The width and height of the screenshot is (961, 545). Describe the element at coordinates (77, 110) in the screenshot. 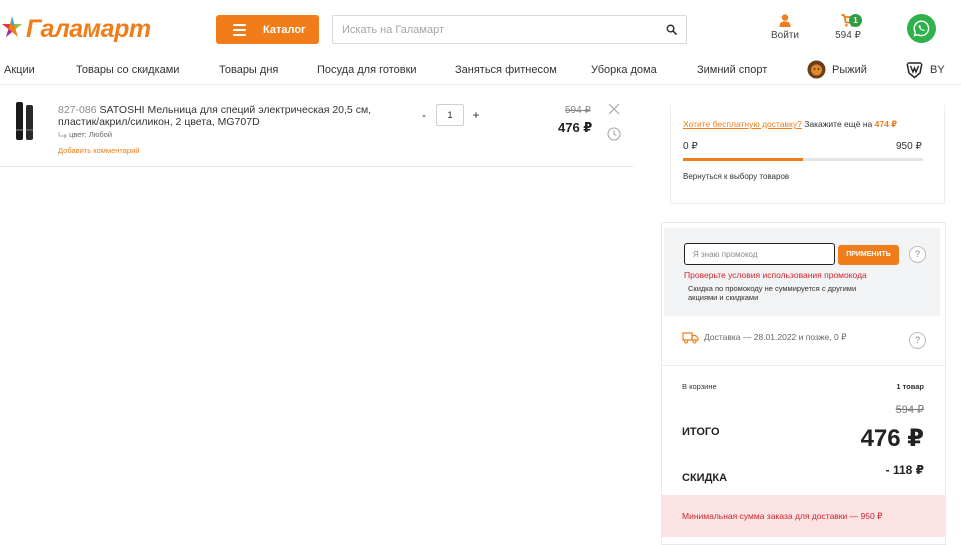

I see `product-code: 827-086` at that location.